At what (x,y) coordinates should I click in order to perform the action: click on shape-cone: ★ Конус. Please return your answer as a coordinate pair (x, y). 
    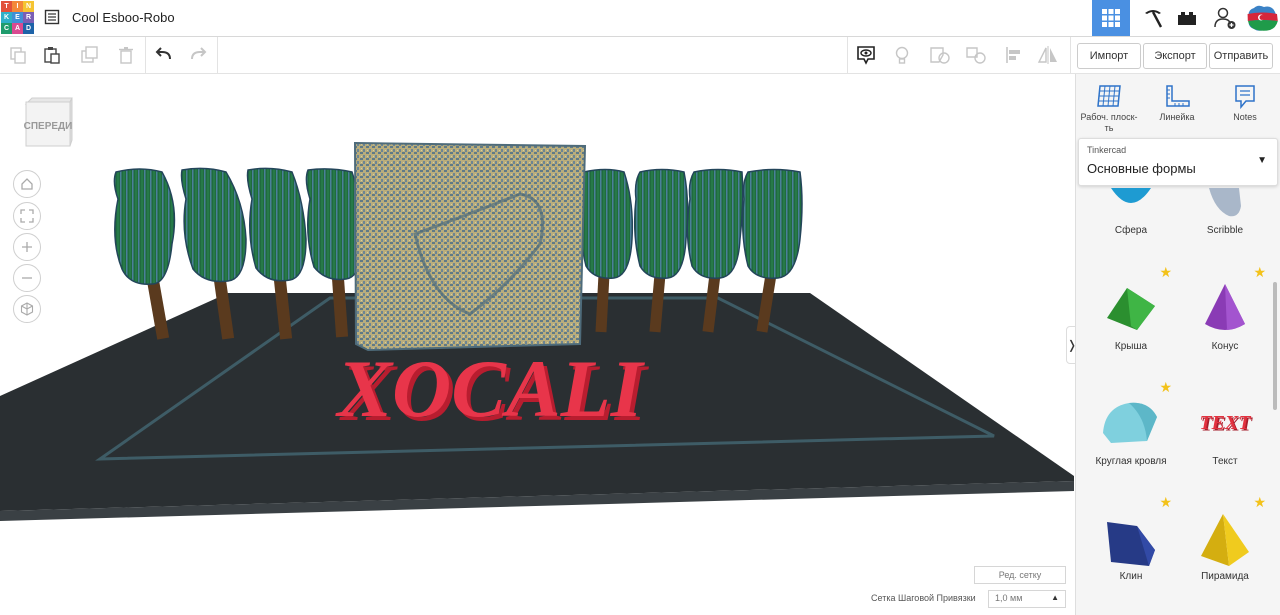
    Looking at the image, I should click on (1225, 314).